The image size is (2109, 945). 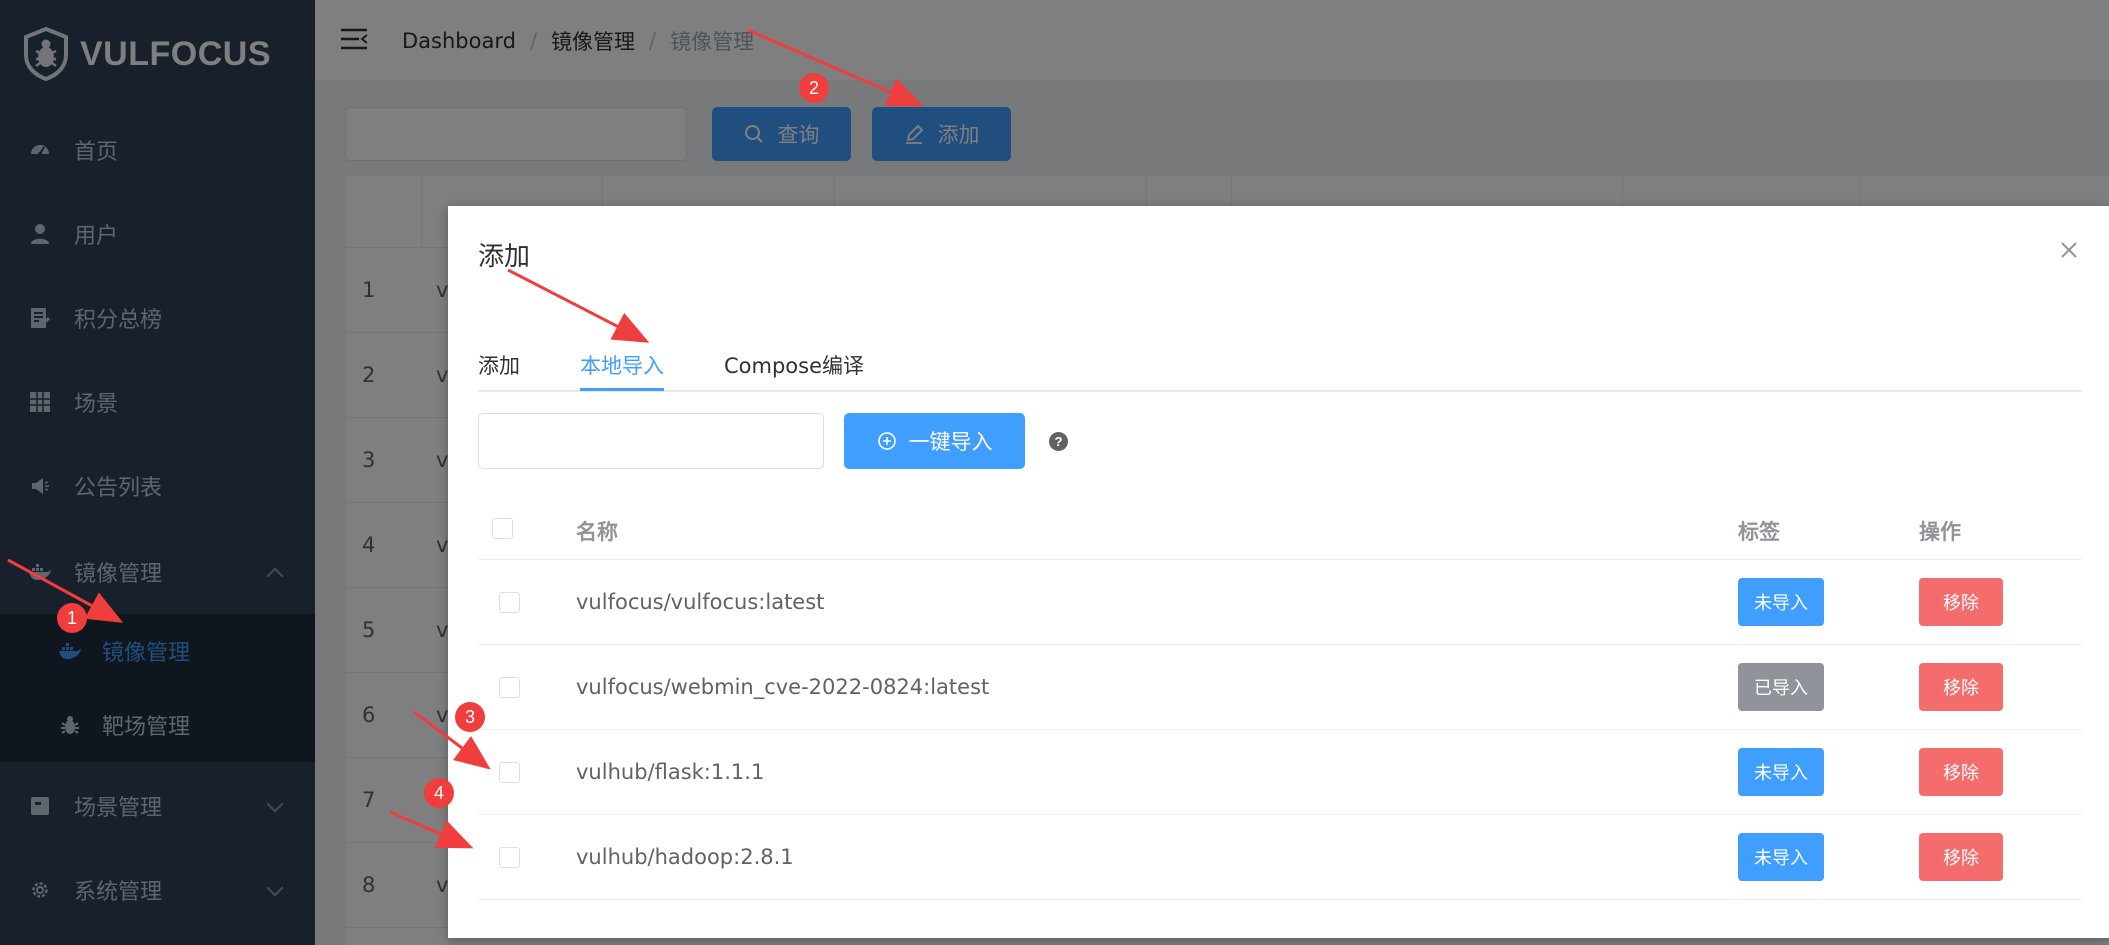 I want to click on table-row: vulfocus/vulfocus:latest 未导入 移除, so click(x=1280, y=602).